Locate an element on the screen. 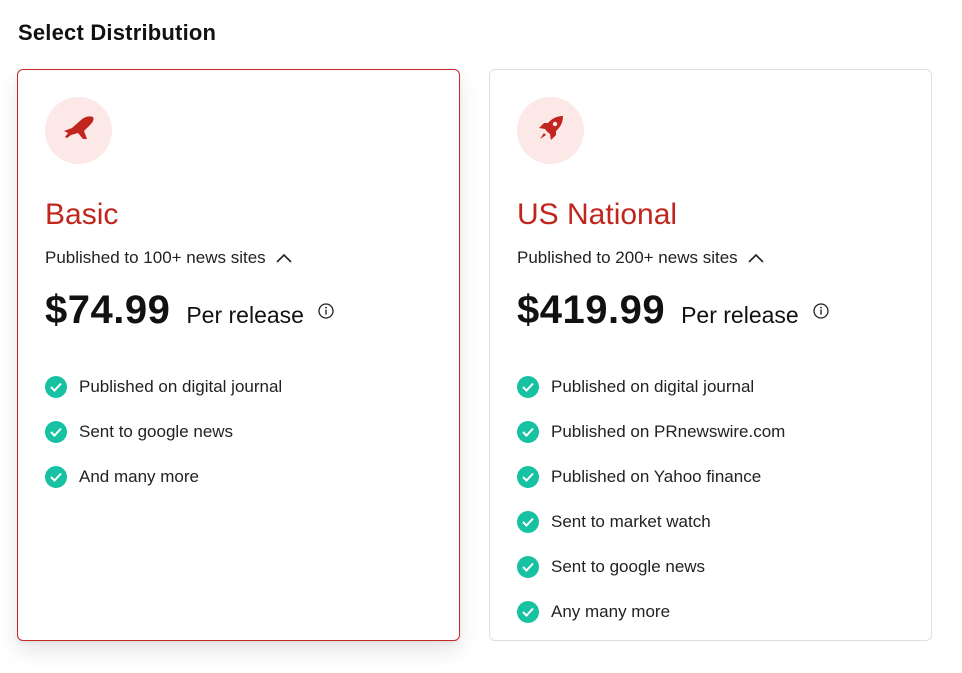  feature-item: Sent to market watch is located at coordinates (651, 521).